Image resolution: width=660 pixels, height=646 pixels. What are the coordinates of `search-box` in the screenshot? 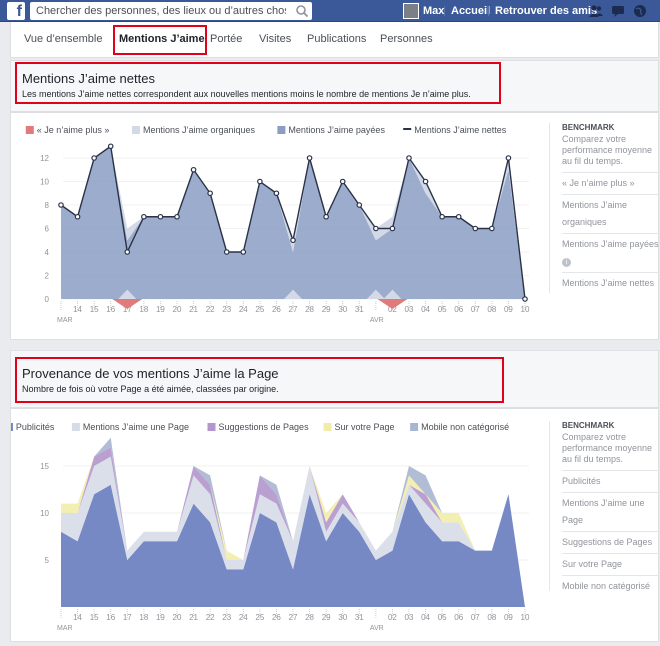 It's located at (171, 11).